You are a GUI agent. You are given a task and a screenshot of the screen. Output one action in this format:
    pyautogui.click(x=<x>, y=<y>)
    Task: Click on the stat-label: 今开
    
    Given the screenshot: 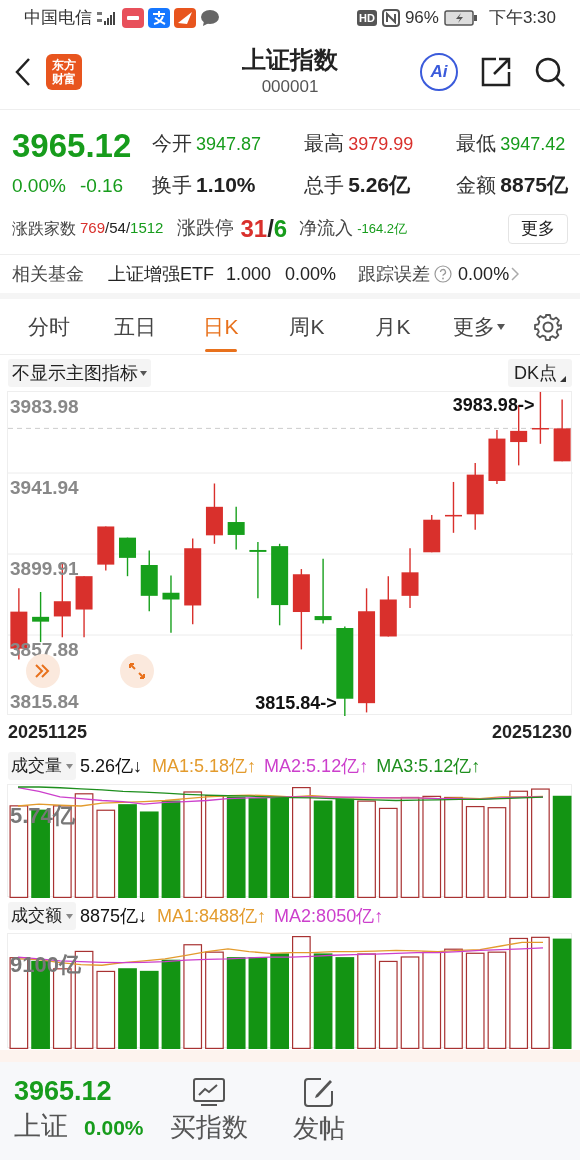 What is the action you would take?
    pyautogui.click(x=172, y=143)
    